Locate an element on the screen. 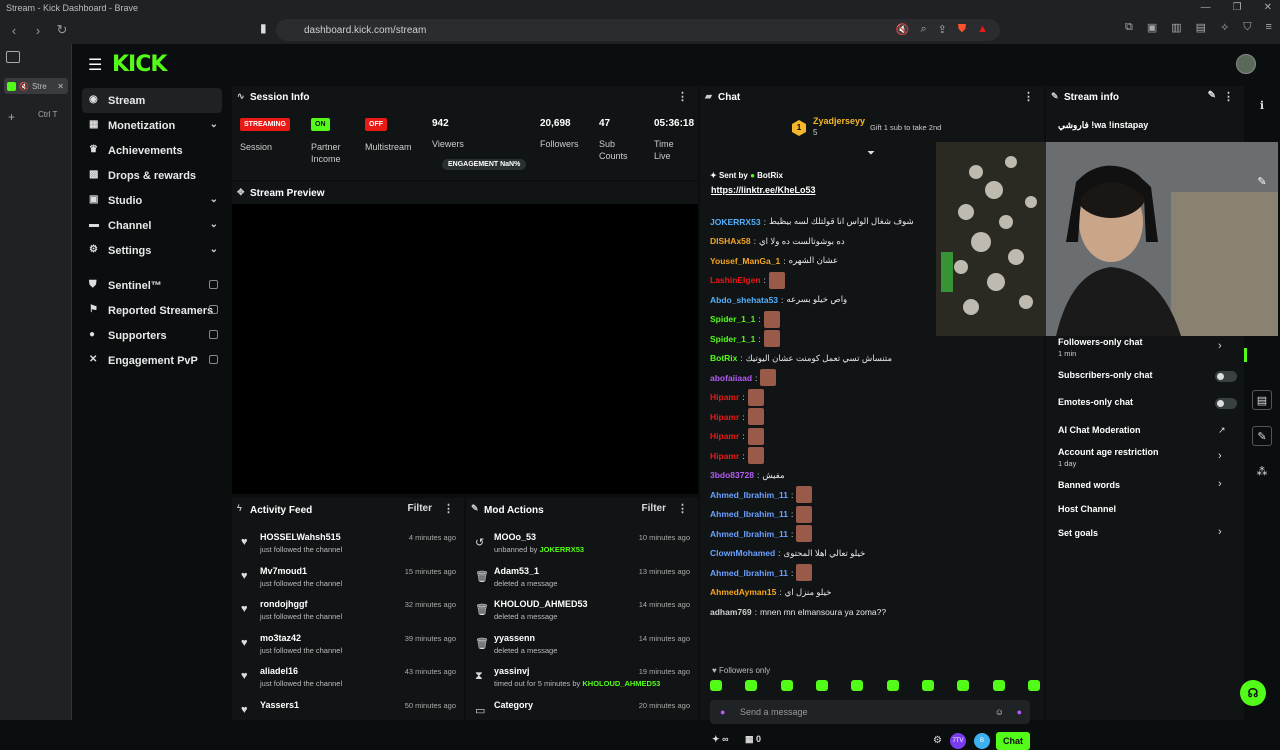  points-icon: ✦ is located at coordinates (716, 739).